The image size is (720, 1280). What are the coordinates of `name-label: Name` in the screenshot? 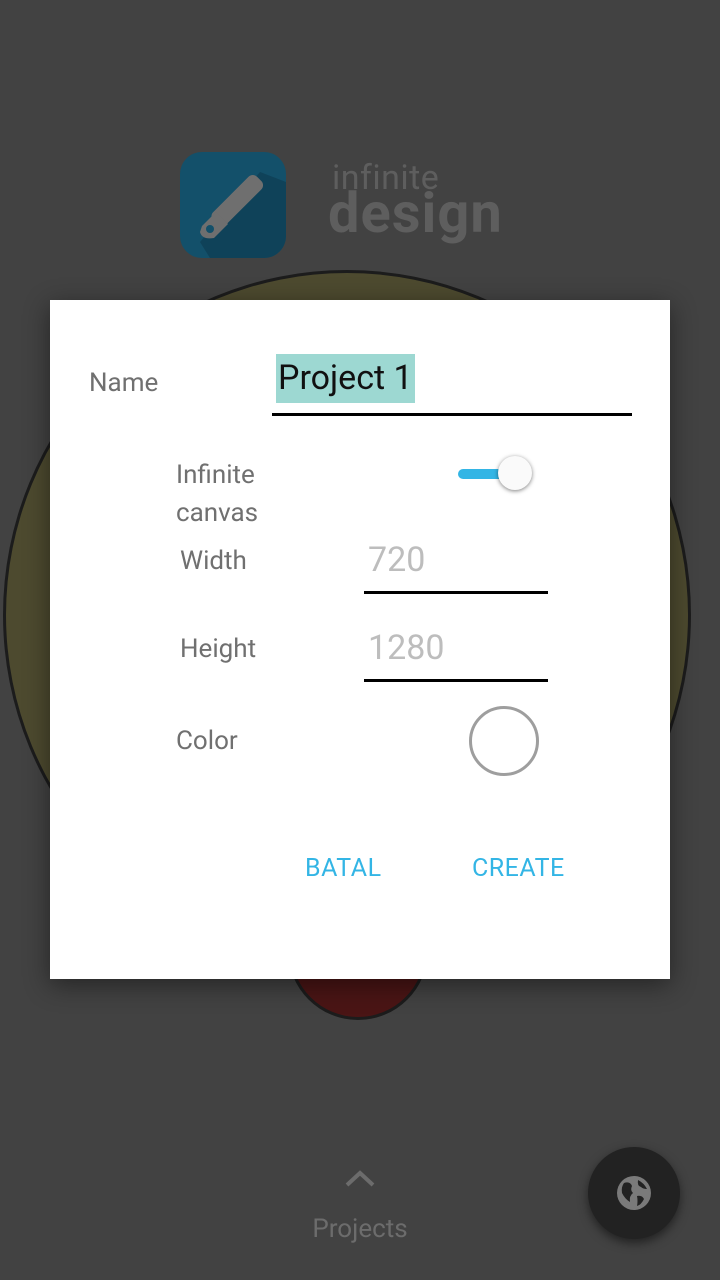 It's located at (124, 383).